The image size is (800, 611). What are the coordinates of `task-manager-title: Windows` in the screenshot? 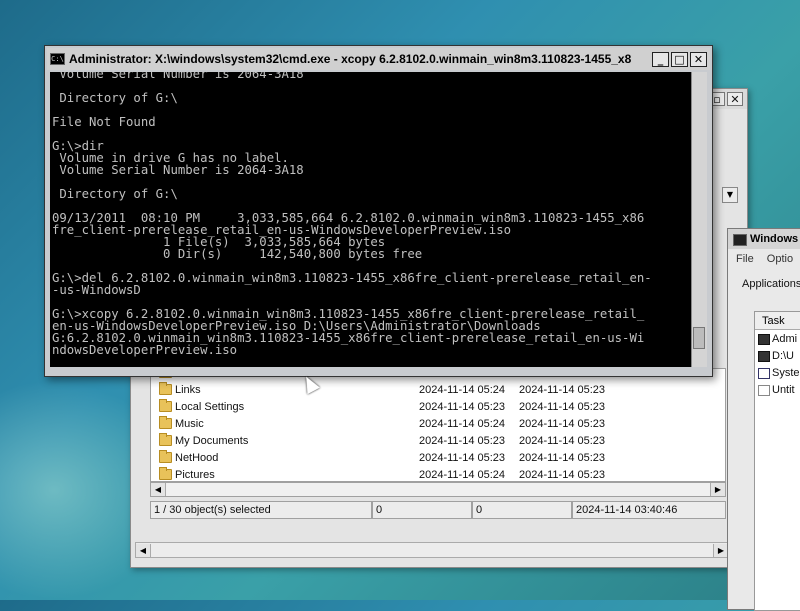 It's located at (774, 239).